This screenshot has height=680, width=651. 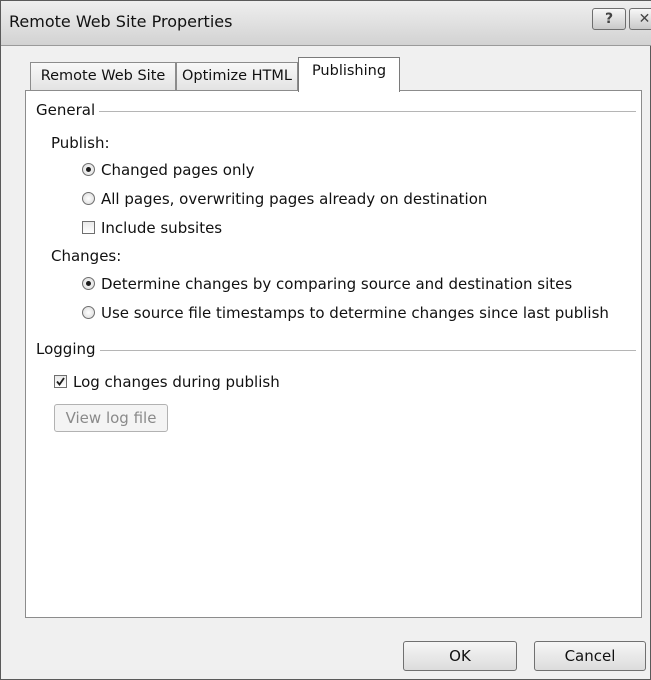 I want to click on view-log-file-button: View log file, so click(x=111, y=418).